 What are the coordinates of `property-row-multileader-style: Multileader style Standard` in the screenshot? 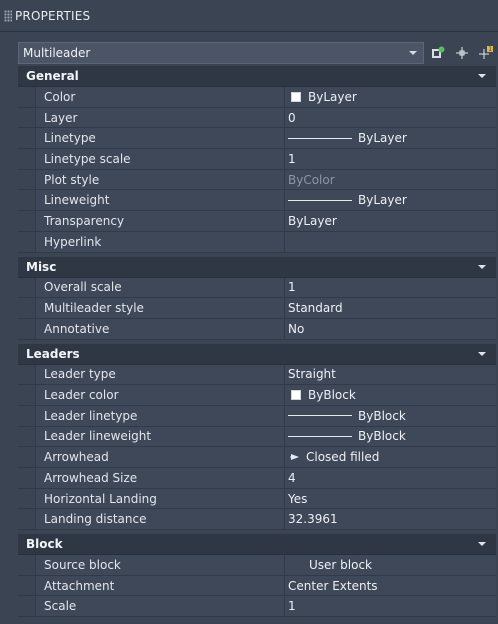 It's located at (257, 308).